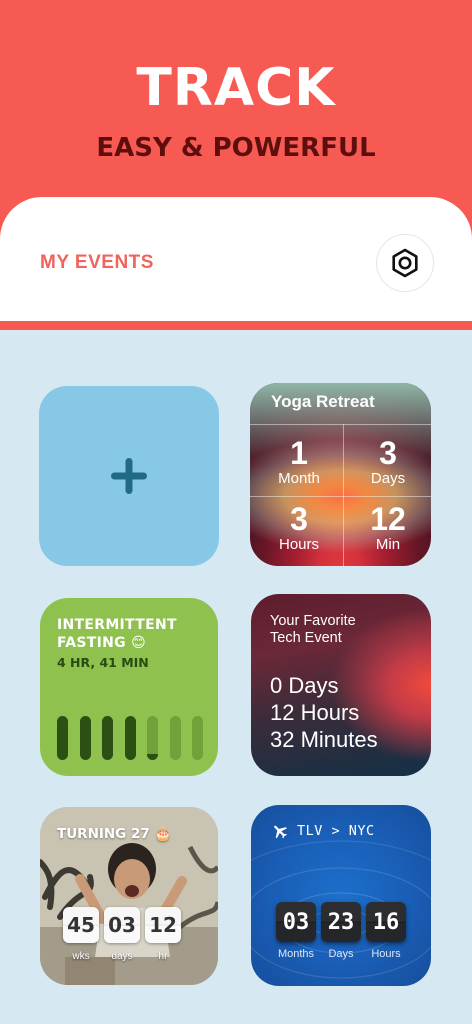 The width and height of the screenshot is (472, 1024). What do you see at coordinates (81, 925) in the screenshot?
I see `countdown-weeks: 45` at bounding box center [81, 925].